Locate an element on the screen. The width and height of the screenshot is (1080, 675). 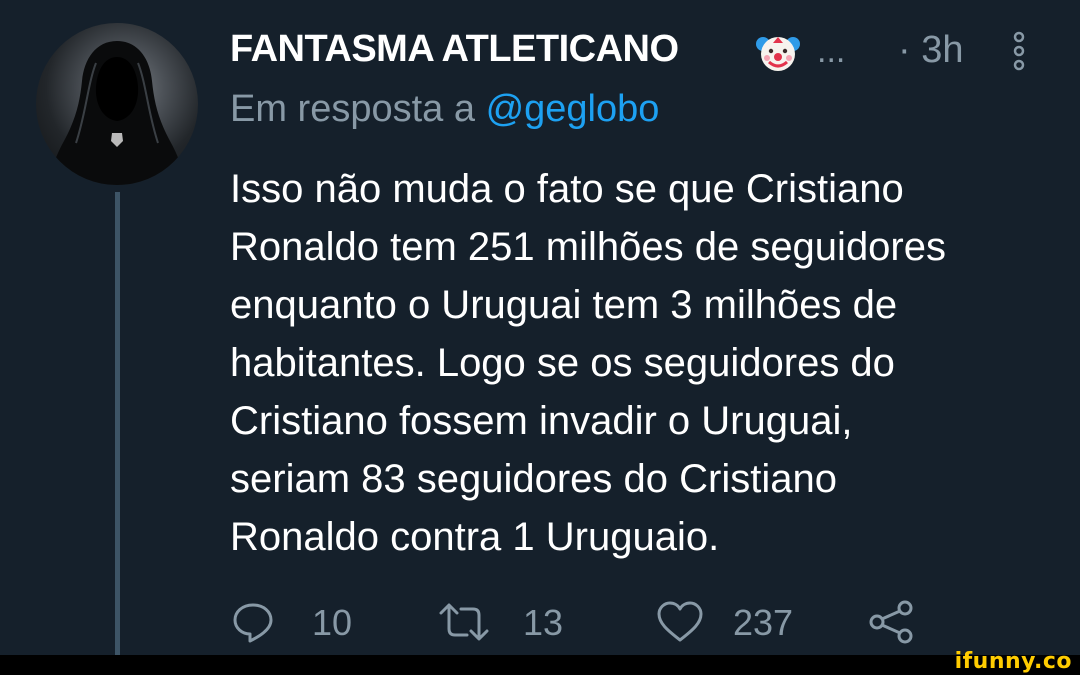
like-button: 237 is located at coordinates (730, 622).